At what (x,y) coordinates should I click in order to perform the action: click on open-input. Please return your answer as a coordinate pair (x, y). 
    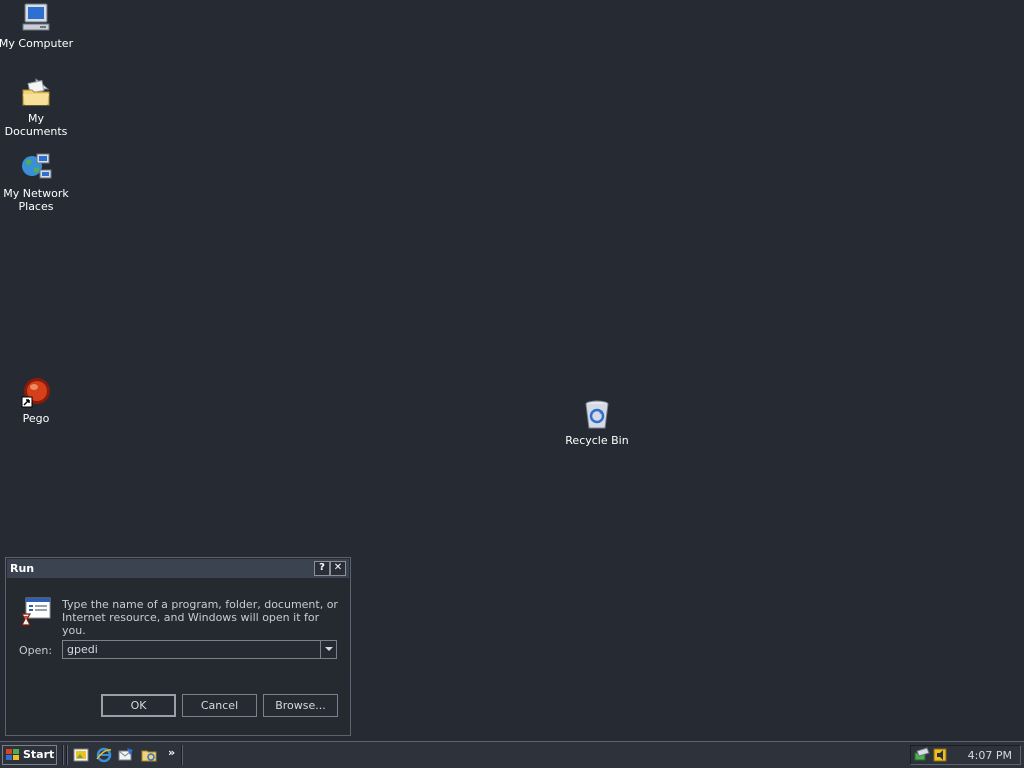
    Looking at the image, I should click on (190, 649).